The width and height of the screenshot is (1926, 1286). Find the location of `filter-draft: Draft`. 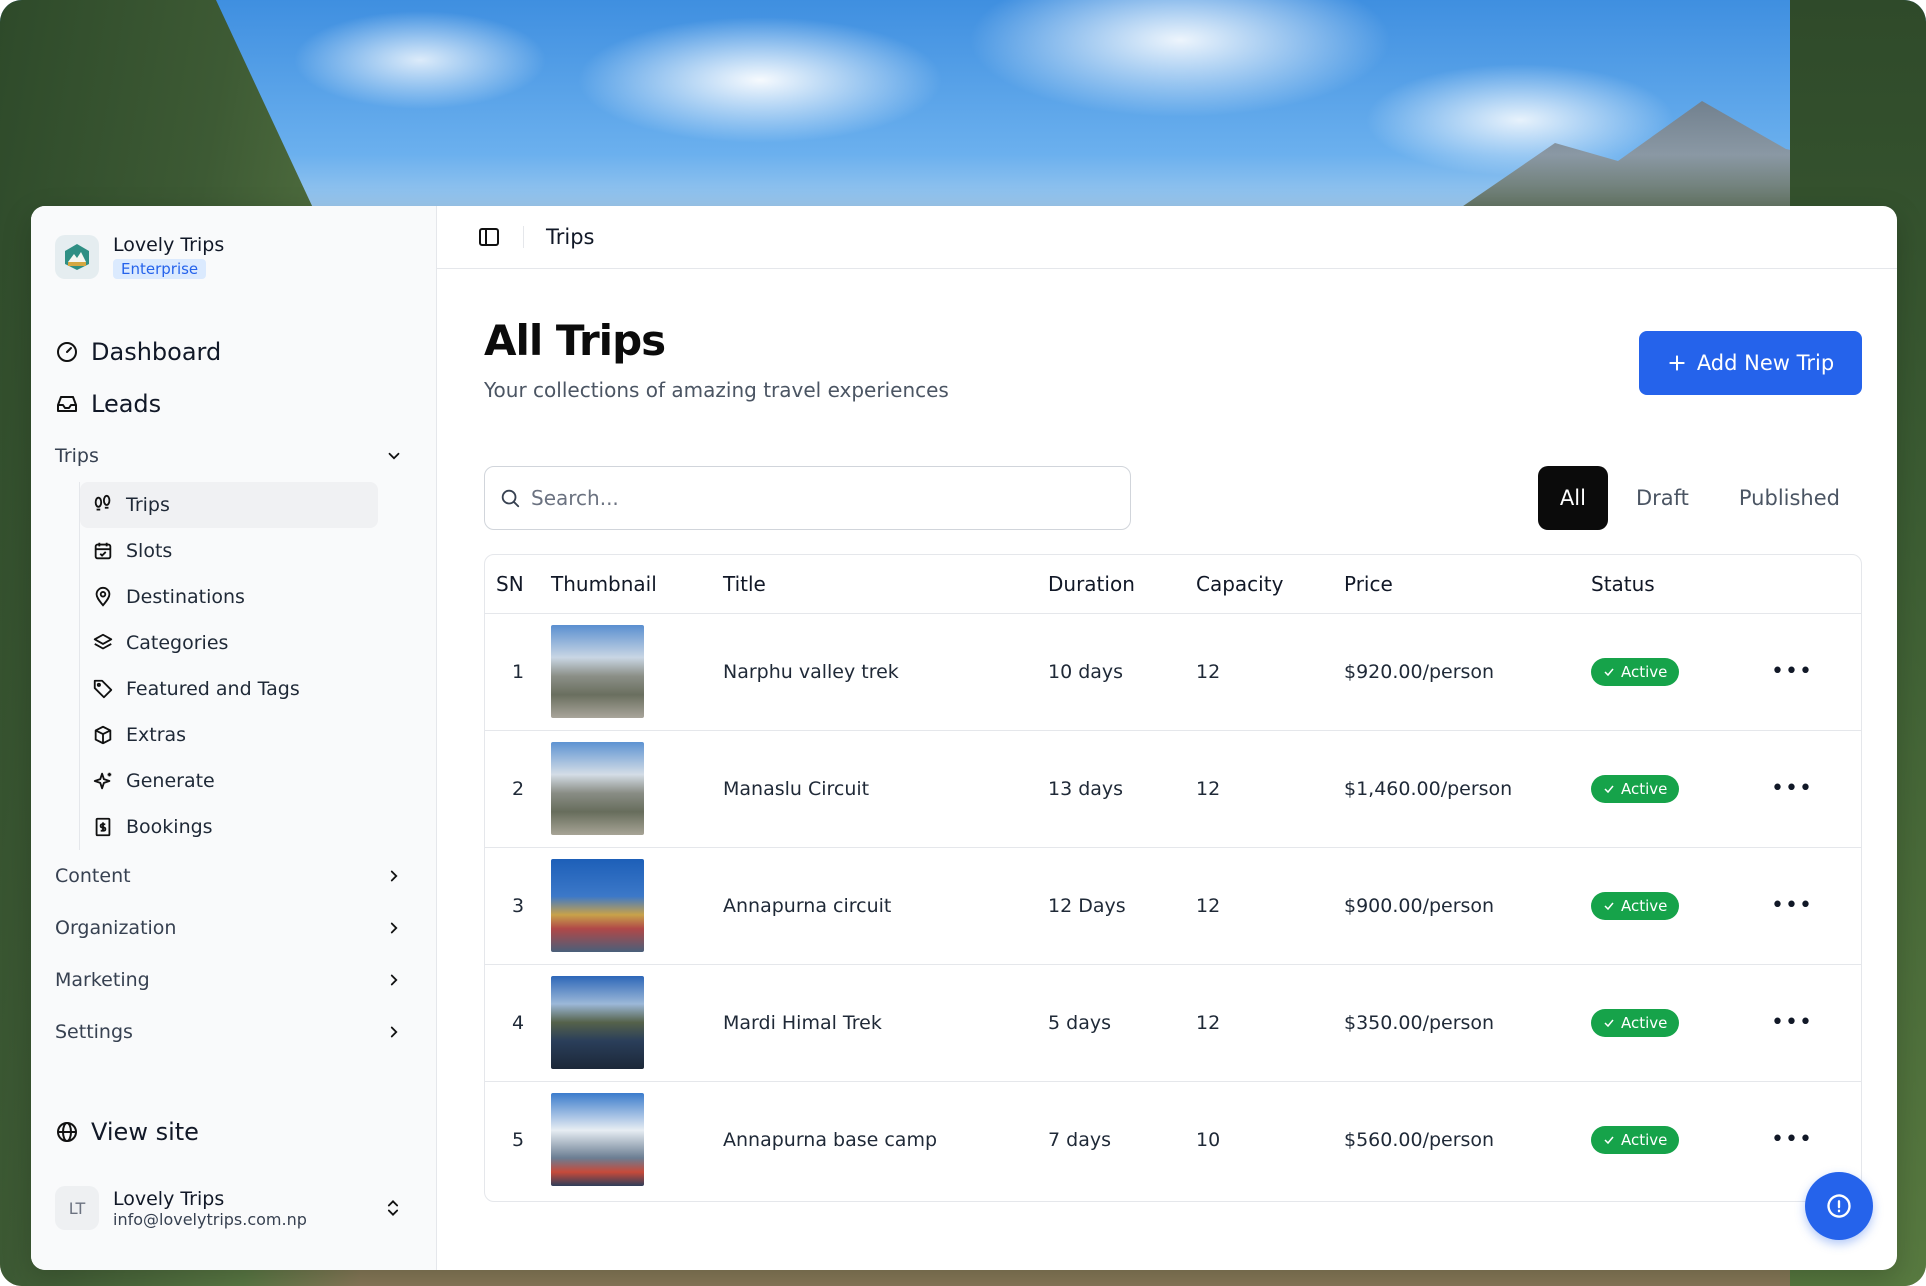

filter-draft: Draft is located at coordinates (1662, 498).